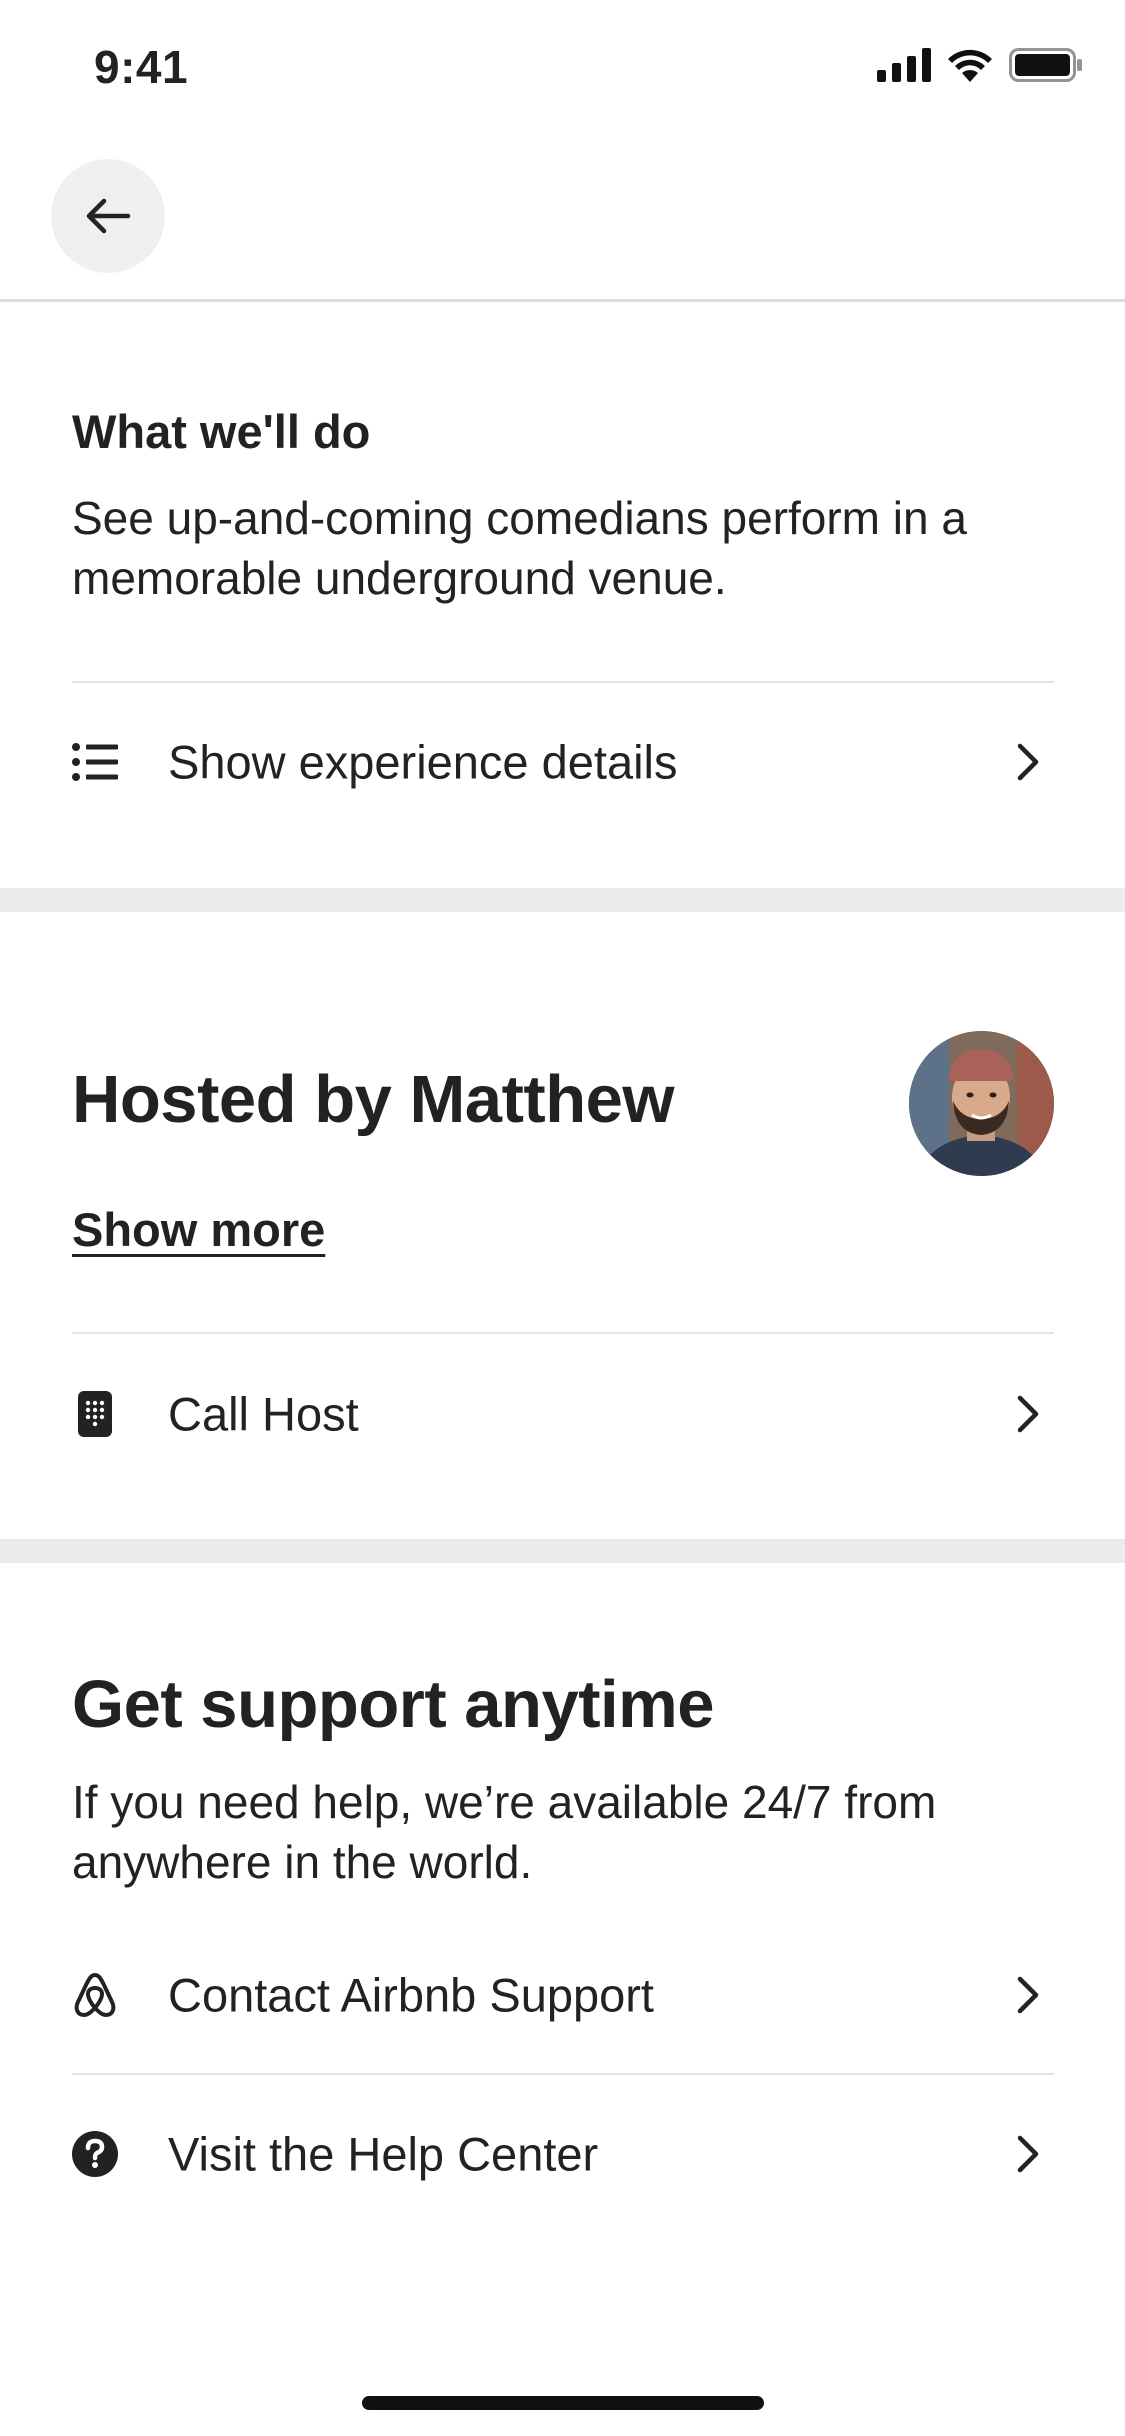 Image resolution: width=1125 pixels, height=2436 pixels. I want to click on support-title: Get support anytime, so click(393, 1704).